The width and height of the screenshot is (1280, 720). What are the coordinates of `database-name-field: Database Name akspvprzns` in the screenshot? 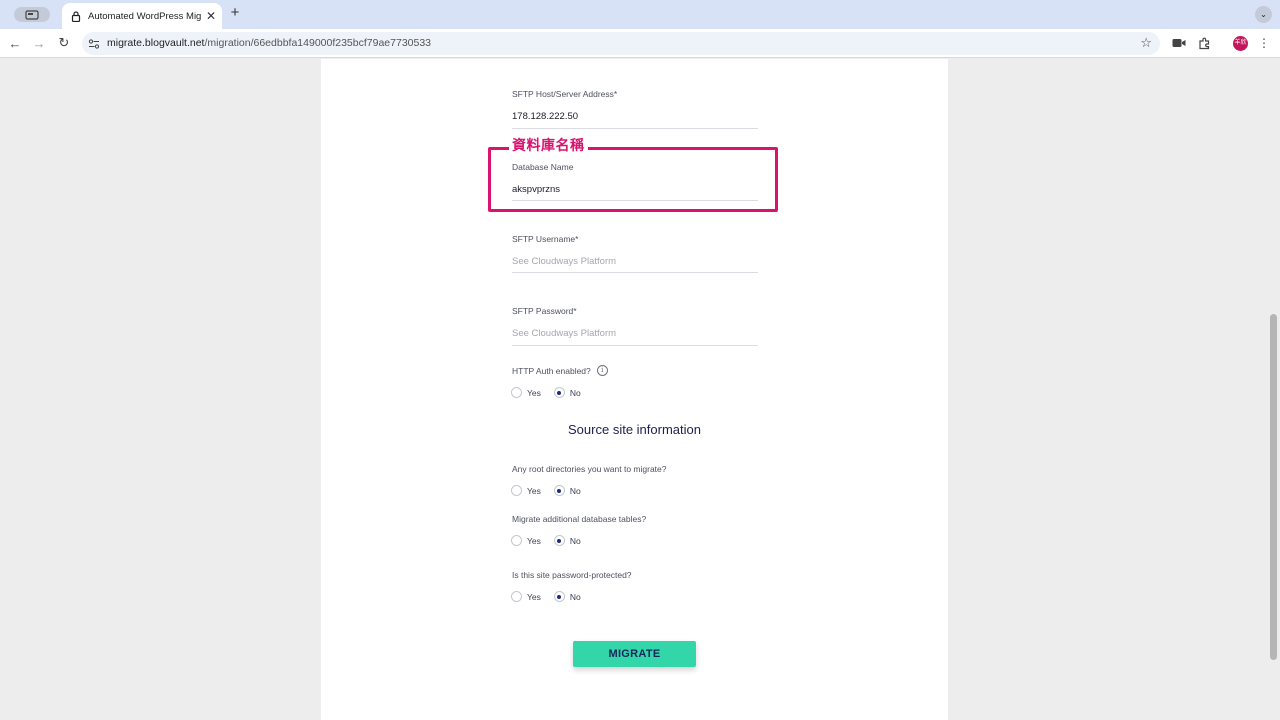 It's located at (635, 182).